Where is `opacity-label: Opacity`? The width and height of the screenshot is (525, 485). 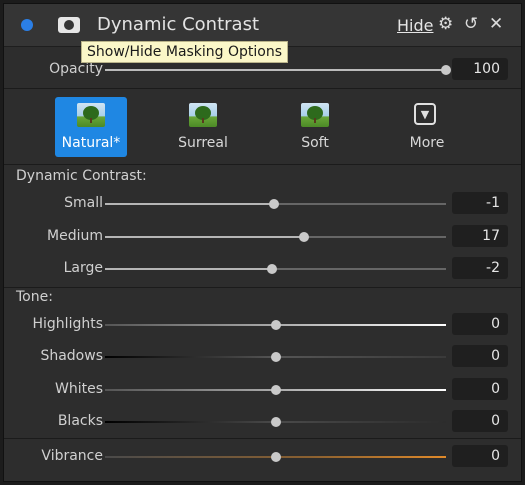 opacity-label: Opacity is located at coordinates (76, 69).